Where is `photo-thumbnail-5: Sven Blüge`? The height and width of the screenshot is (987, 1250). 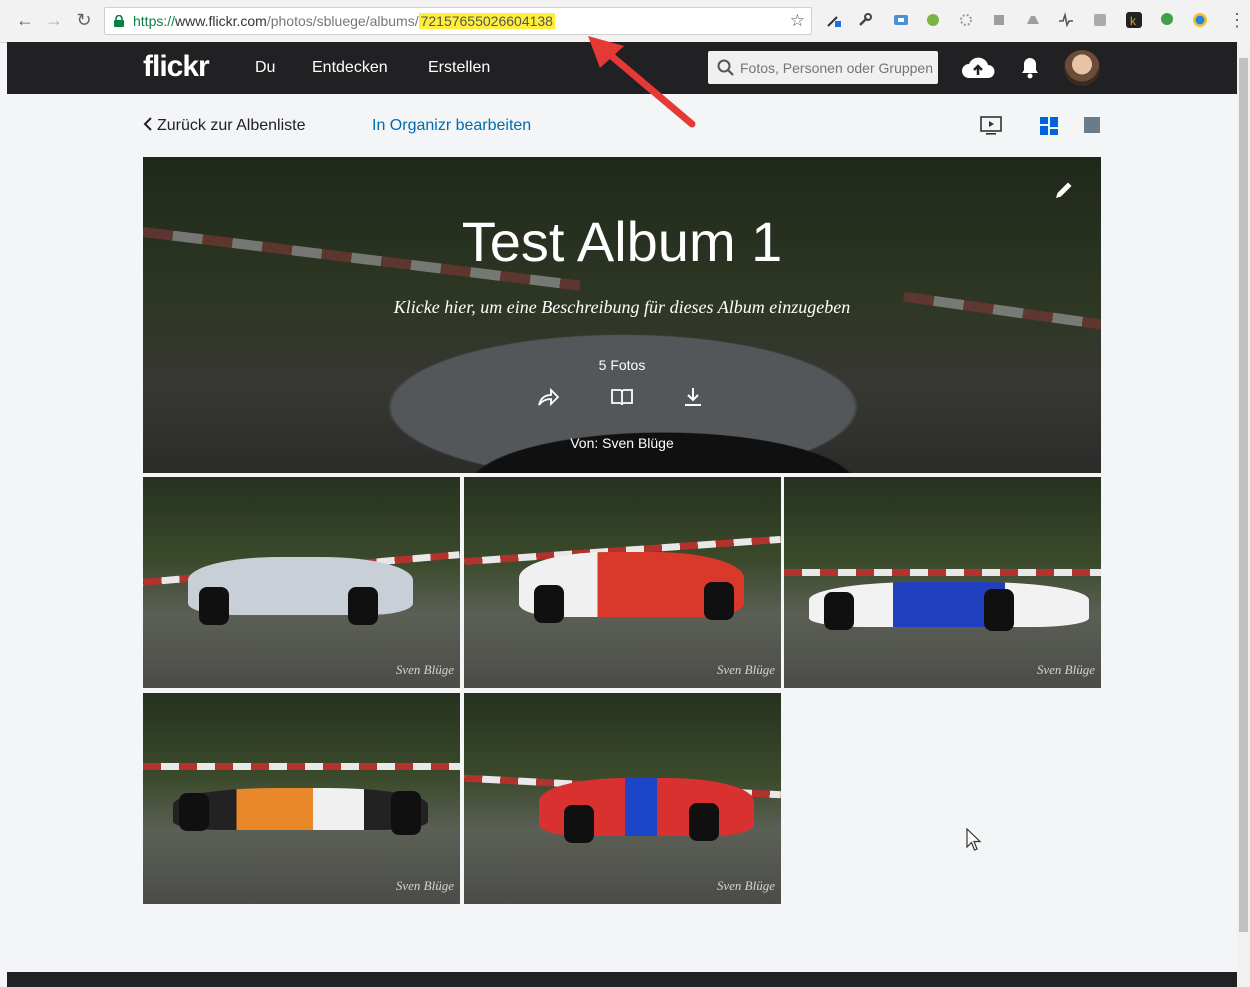
photo-thumbnail-5: Sven Blüge is located at coordinates (622, 798).